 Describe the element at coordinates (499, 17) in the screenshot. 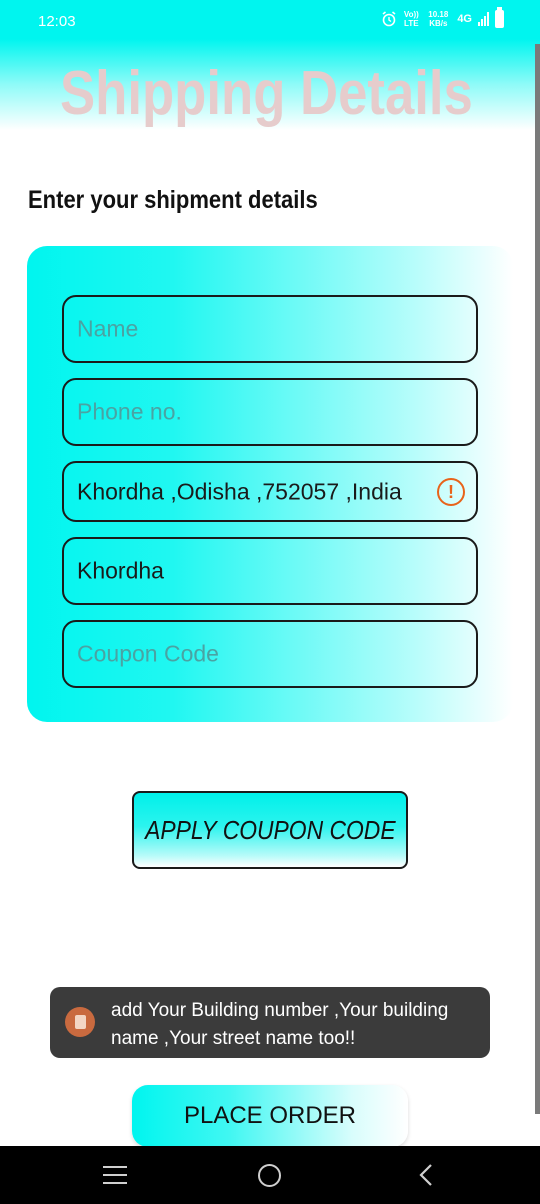

I see `battery-icon` at that location.